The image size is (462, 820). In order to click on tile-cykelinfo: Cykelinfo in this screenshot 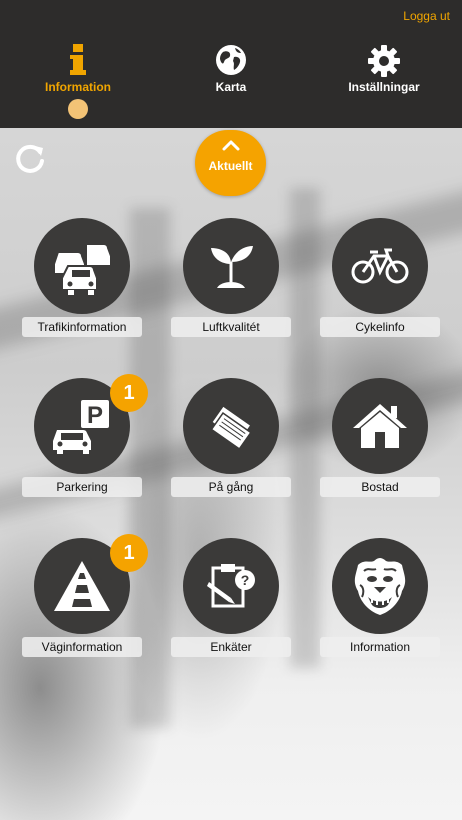, I will do `click(380, 283)`.